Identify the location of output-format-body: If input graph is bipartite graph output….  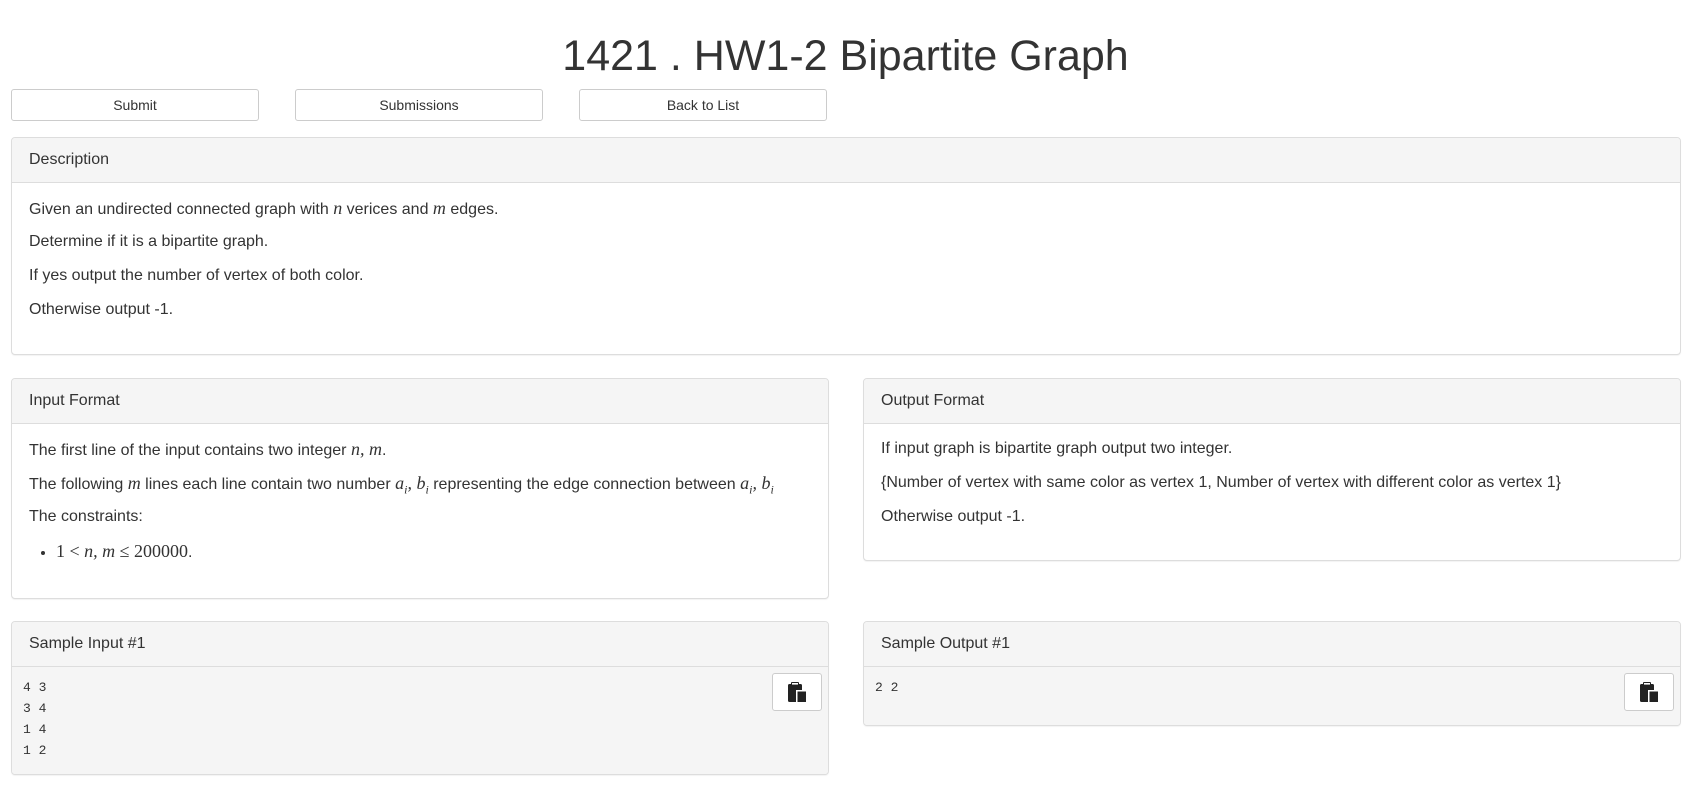
(1272, 479).